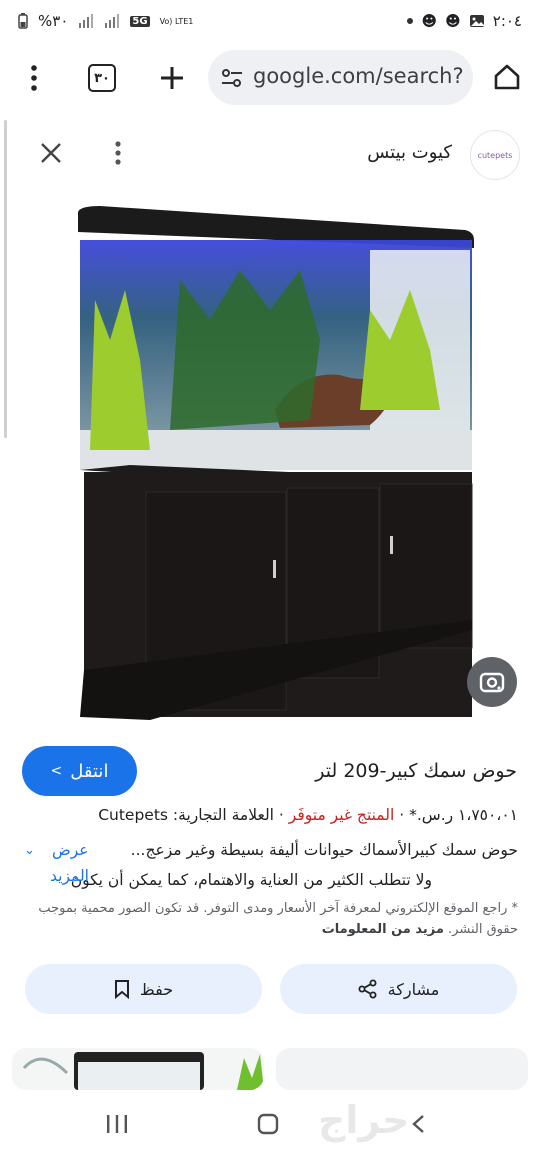 The height and width of the screenshot is (1158, 540). I want to click on network-type: 5G, so click(140, 21).